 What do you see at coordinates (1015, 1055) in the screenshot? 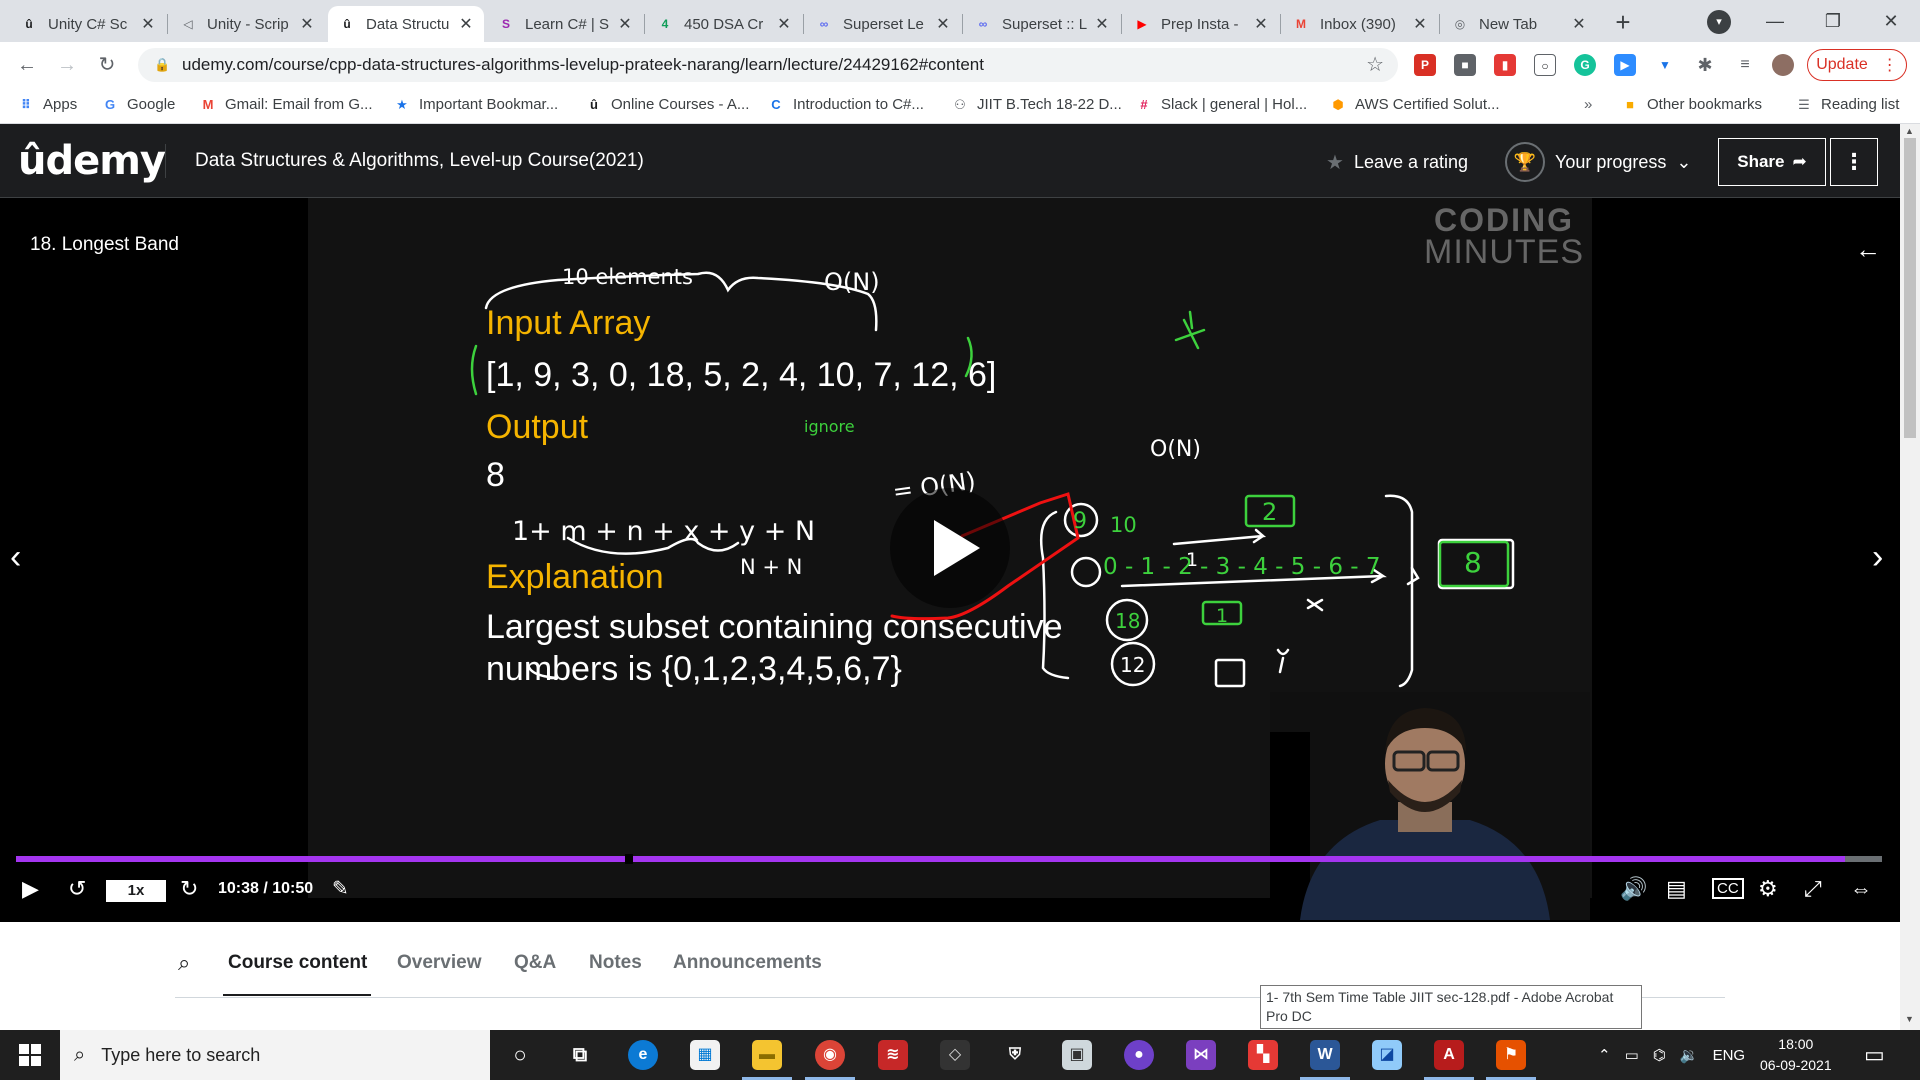
I see `security-shield-icon: ⛨` at bounding box center [1015, 1055].